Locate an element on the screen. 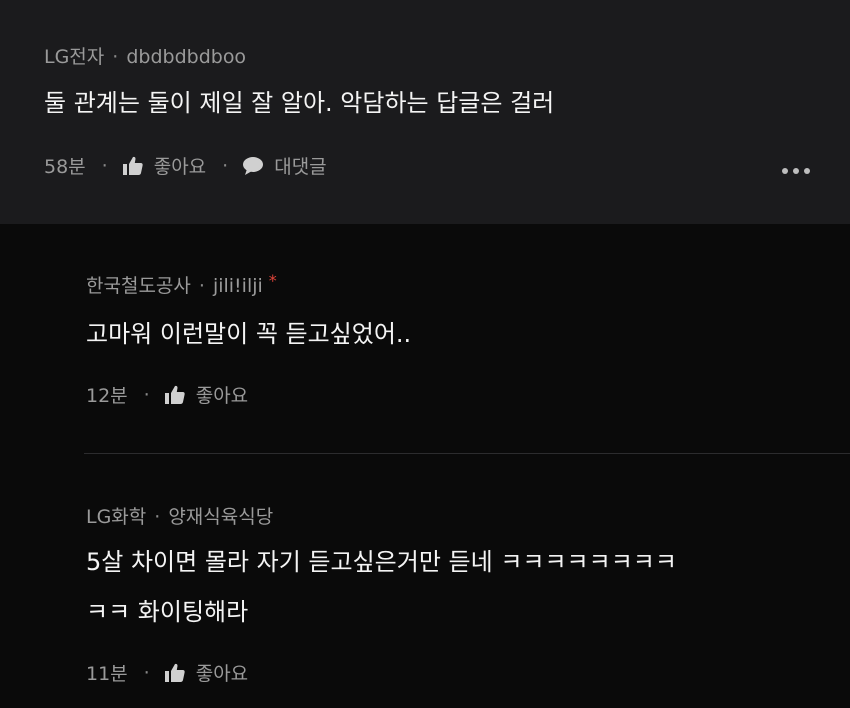 The width and height of the screenshot is (850, 708). reply-text: 고마워 이런말이 꼭 듣고싶었어.. is located at coordinates (249, 334).